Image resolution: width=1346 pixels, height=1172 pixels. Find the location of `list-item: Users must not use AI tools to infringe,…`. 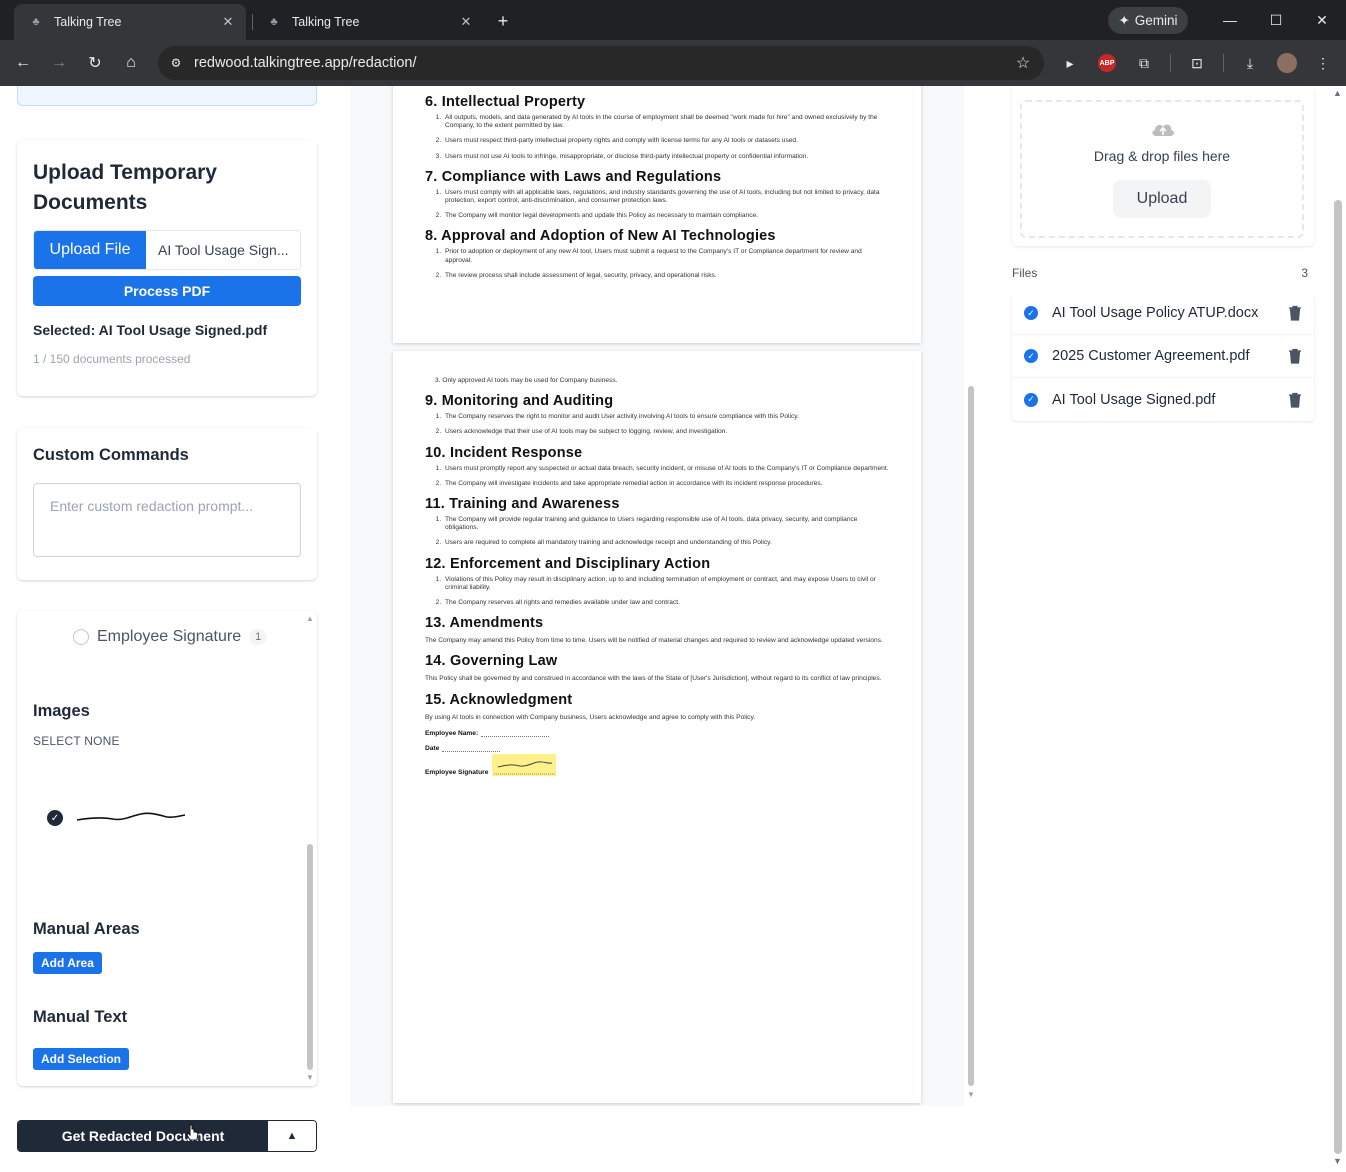

list-item: Users must not use AI tools to infringe,… is located at coordinates (666, 157).